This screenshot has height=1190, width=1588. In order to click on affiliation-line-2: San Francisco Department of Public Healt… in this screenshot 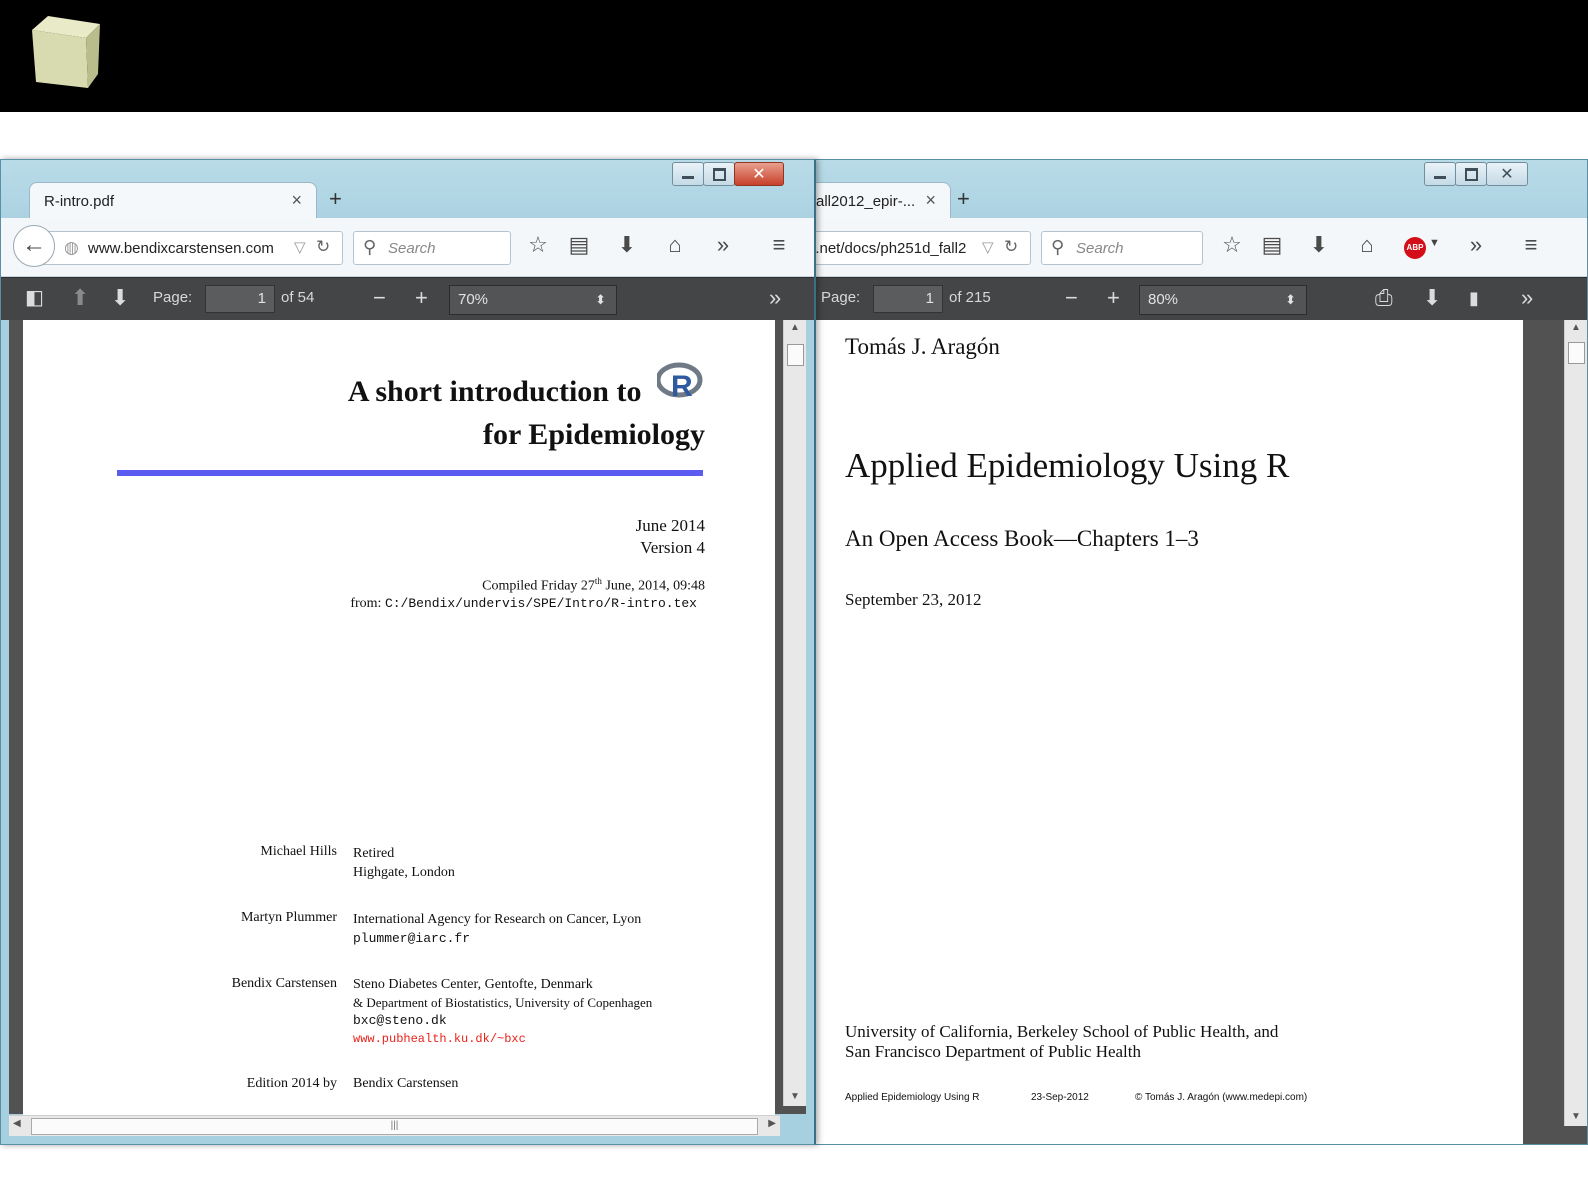, I will do `click(993, 1051)`.